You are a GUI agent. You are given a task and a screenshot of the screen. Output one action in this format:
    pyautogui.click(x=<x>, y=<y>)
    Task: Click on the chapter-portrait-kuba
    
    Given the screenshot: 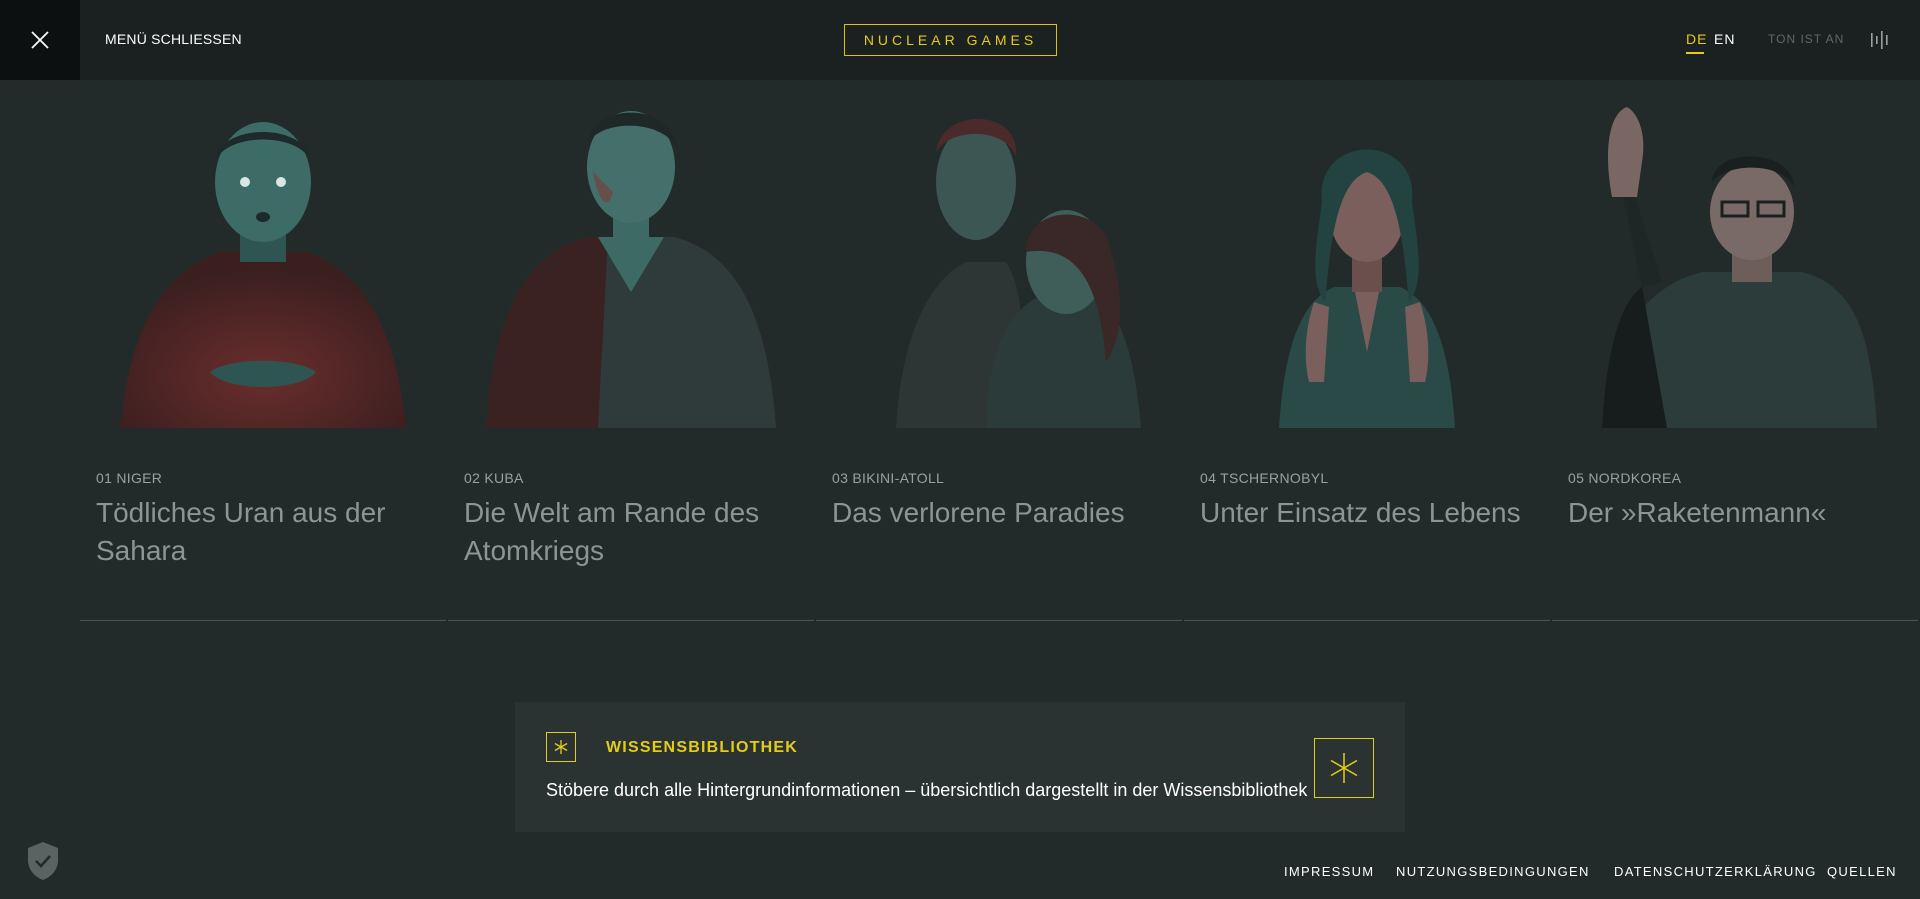 What is the action you would take?
    pyautogui.click(x=631, y=269)
    